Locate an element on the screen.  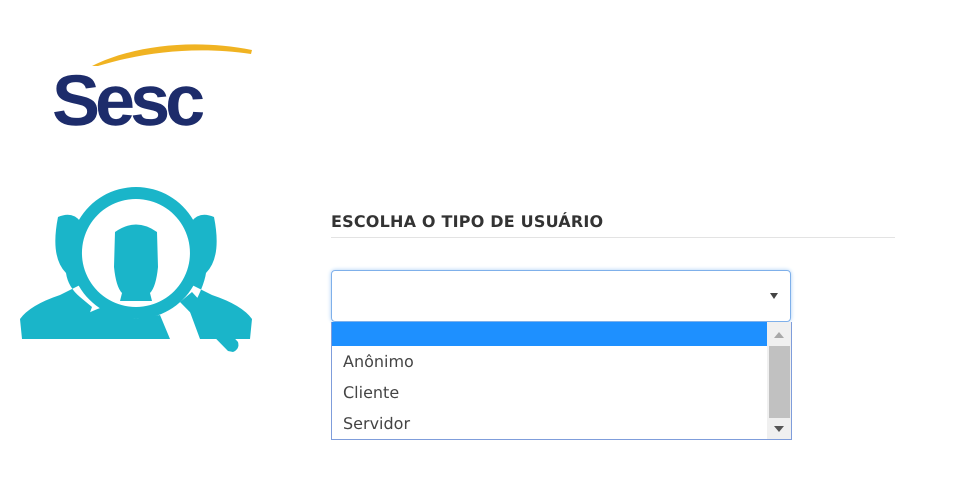
logo-swoosh-icon is located at coordinates (172, 54).